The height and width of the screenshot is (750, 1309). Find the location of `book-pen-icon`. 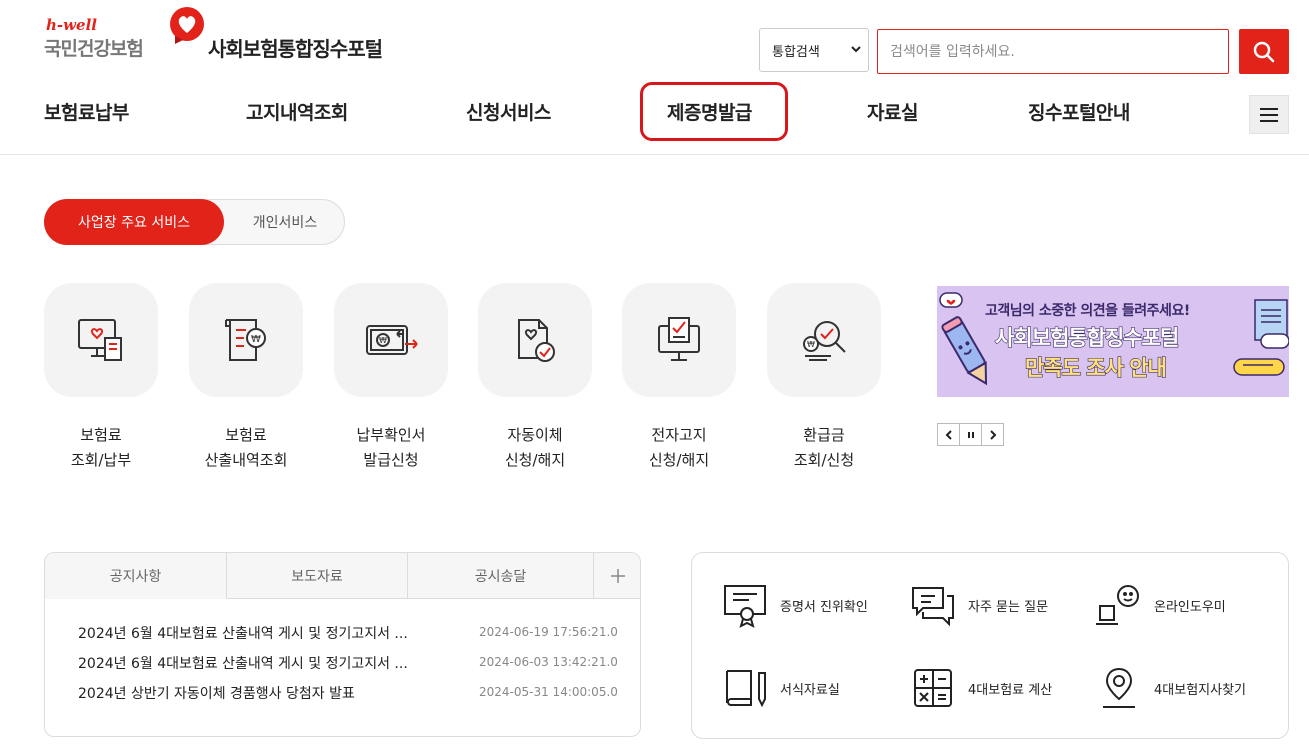

book-pen-icon is located at coordinates (746, 689).